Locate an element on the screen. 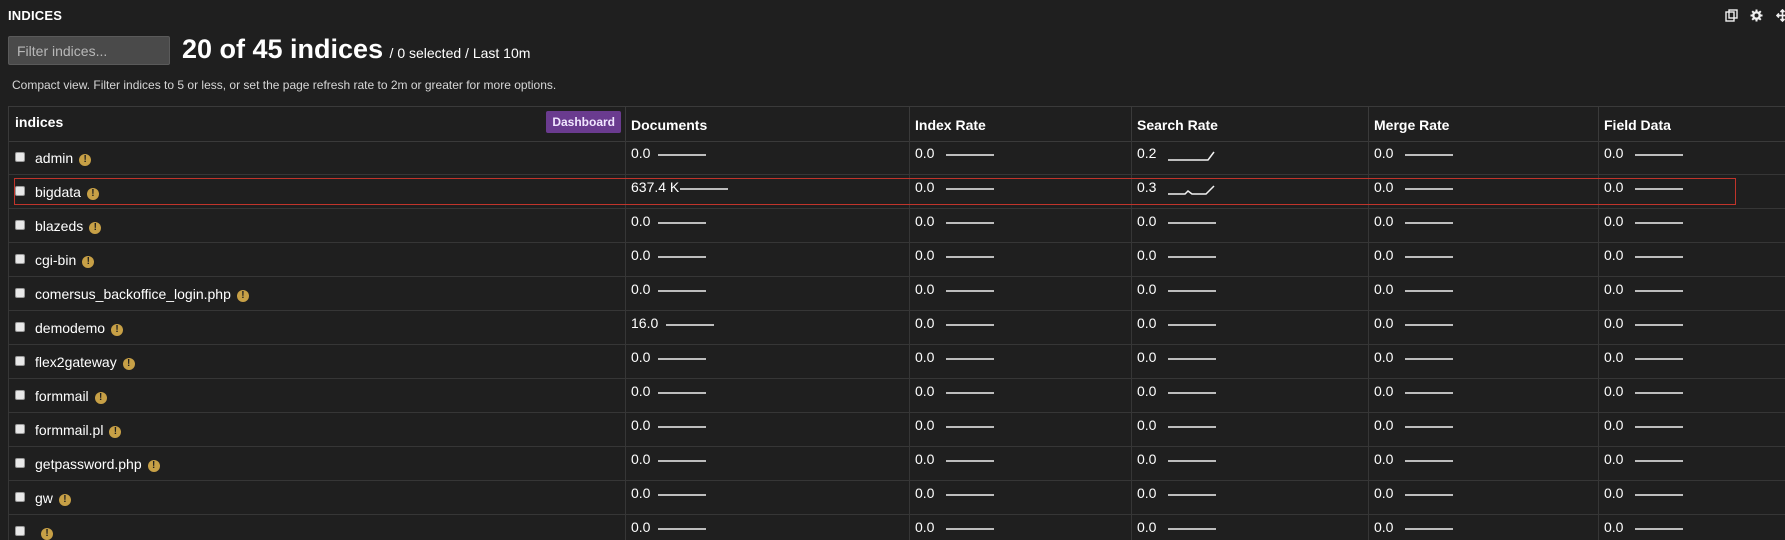 This screenshot has width=1785, height=540. table-row: formmail! 0.0 0.0 0.0 0.0 0.0 is located at coordinates (896, 395).